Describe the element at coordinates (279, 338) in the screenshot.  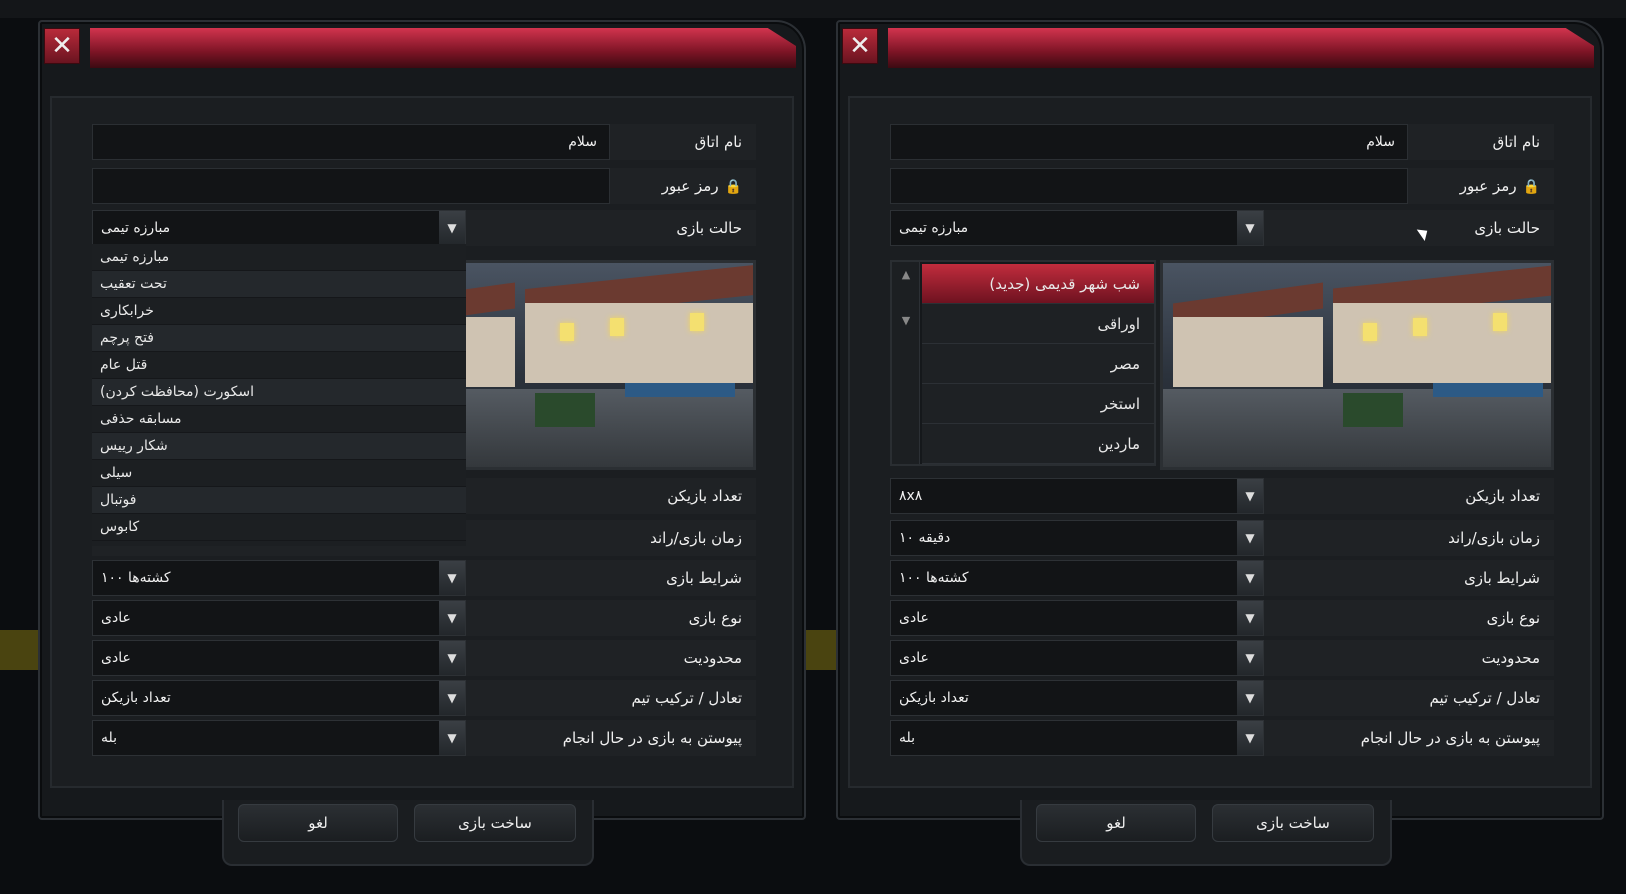
I see `mode-option: فتح پرچم` at that location.